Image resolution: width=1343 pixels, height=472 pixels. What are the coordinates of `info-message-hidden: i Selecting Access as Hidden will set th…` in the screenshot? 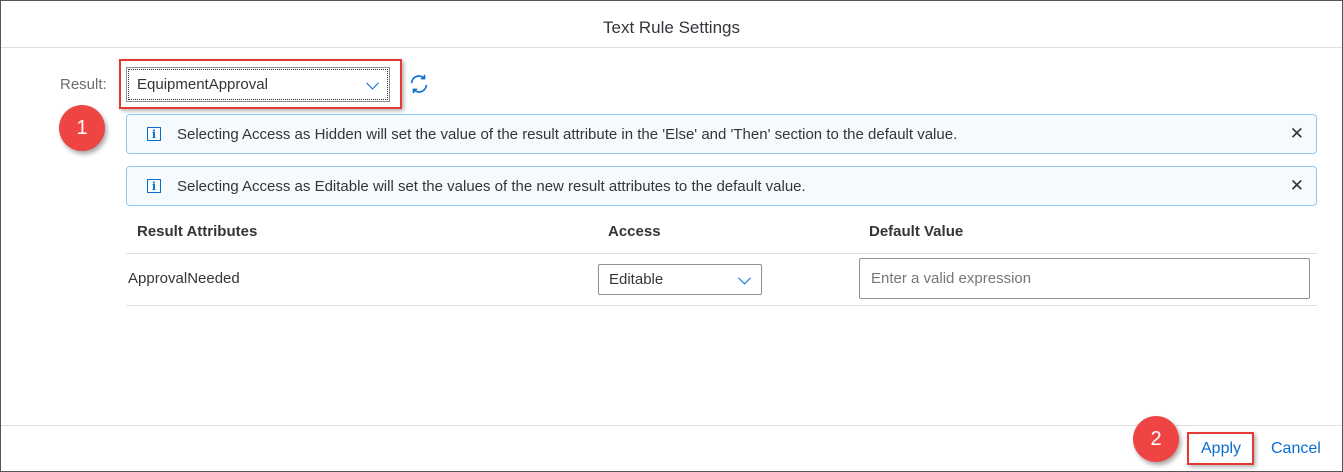 It's located at (721, 134).